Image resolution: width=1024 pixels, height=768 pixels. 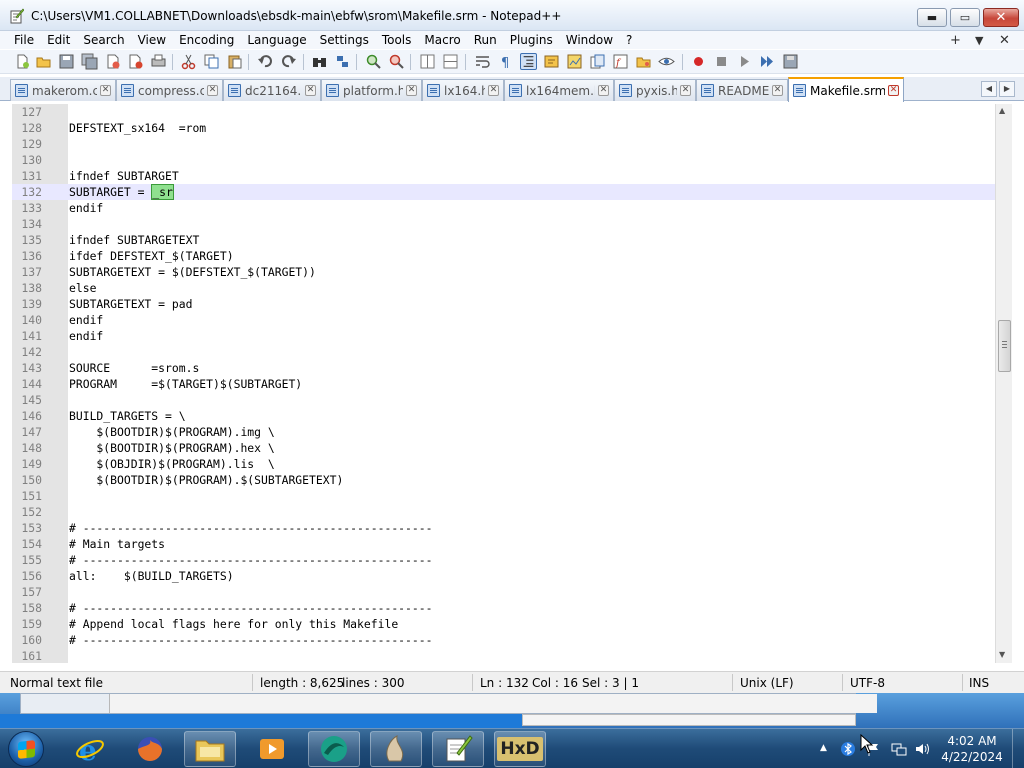 I want to click on taskbar-clock: 4:02 AM 4/22/2024, so click(x=972, y=749).